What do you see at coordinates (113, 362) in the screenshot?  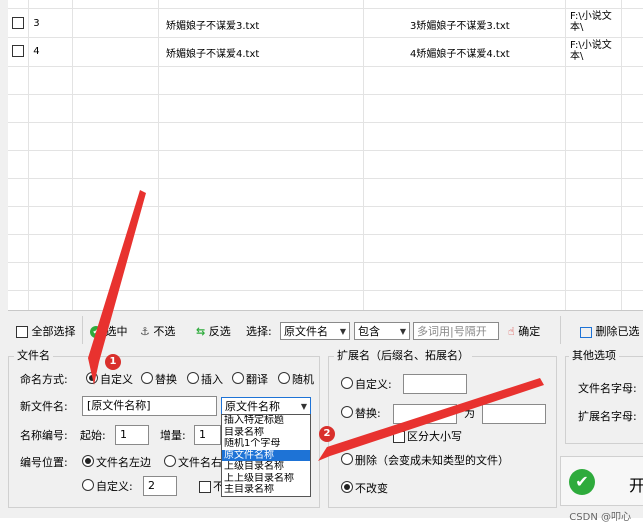 I see `step-badge-1: 1` at bounding box center [113, 362].